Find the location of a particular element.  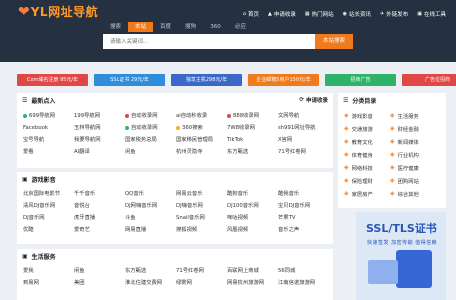

promo-button: 招商广告 is located at coordinates (360, 80).